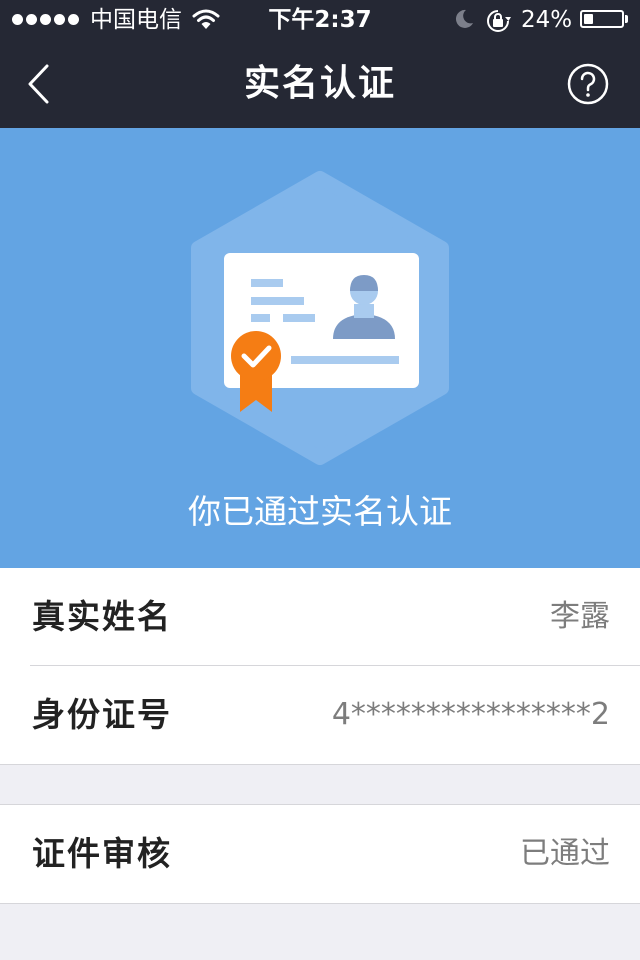  I want to click on verification-status-message: 你已通过实名认证, so click(320, 511).